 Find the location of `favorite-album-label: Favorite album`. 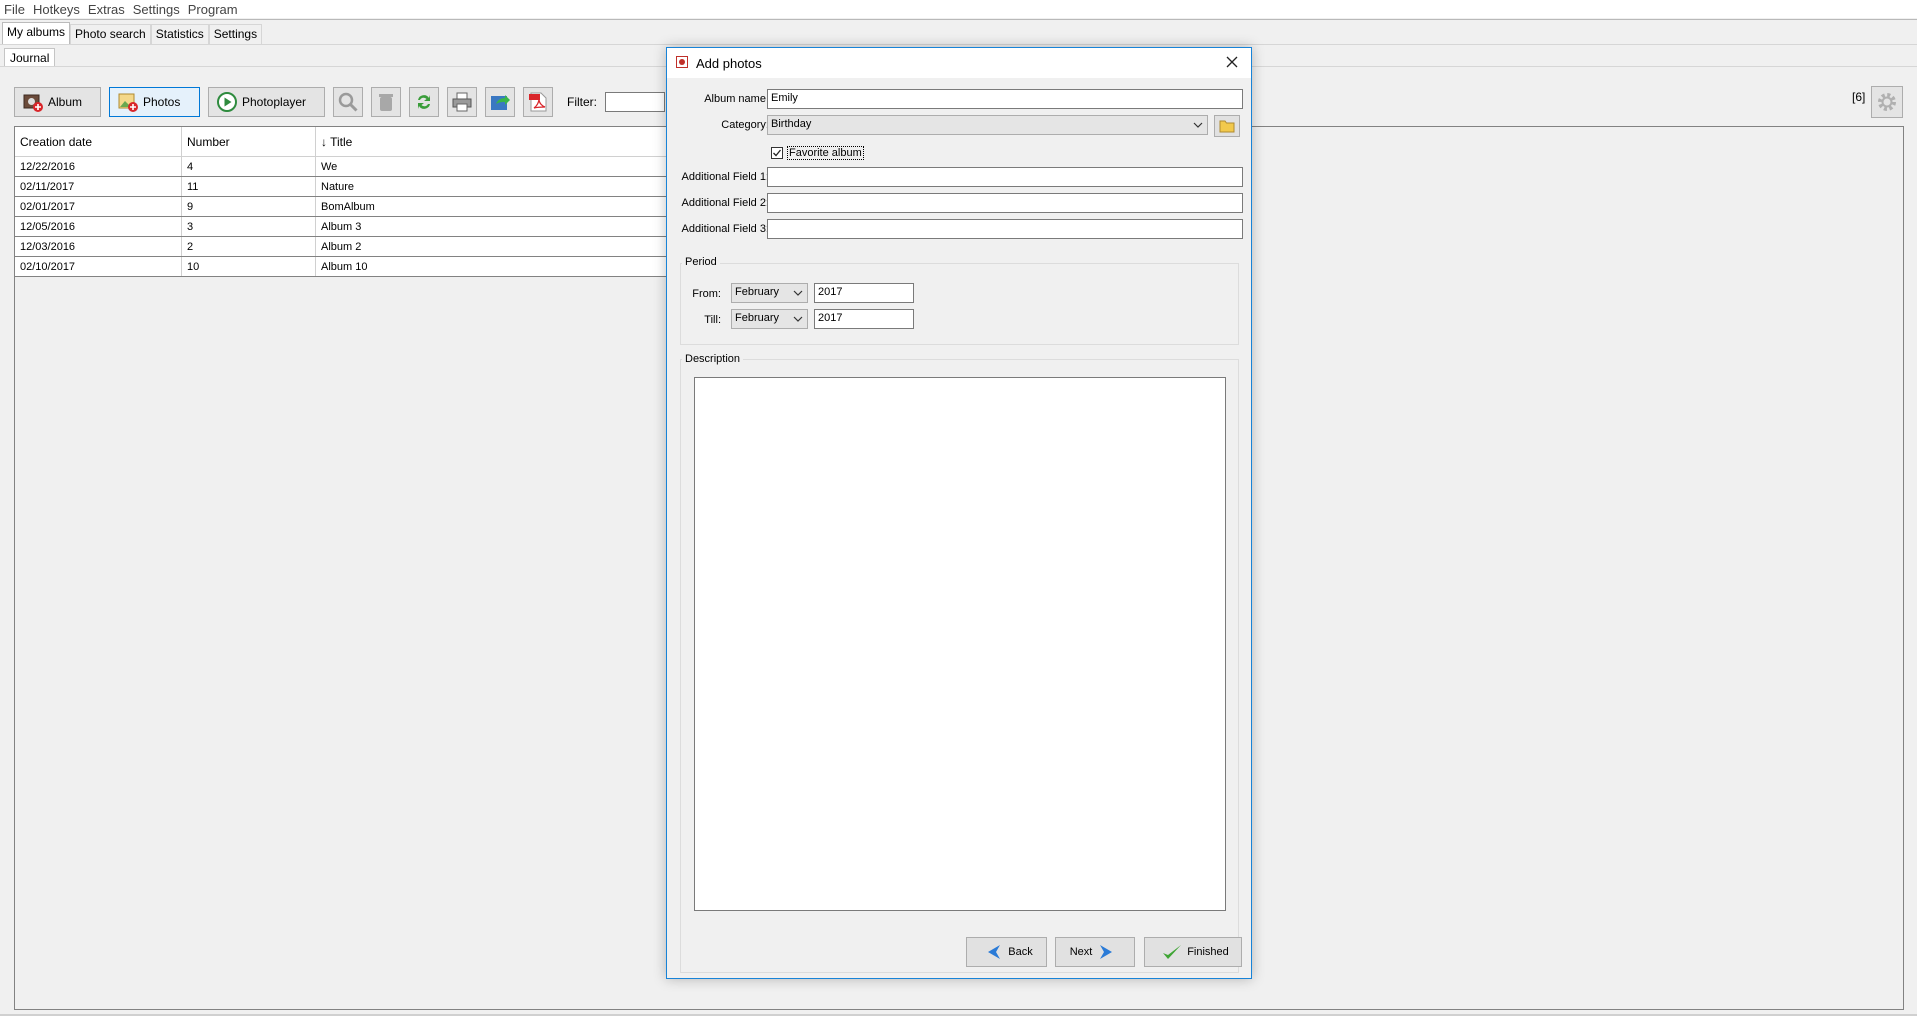

favorite-album-label: Favorite album is located at coordinates (825, 153).